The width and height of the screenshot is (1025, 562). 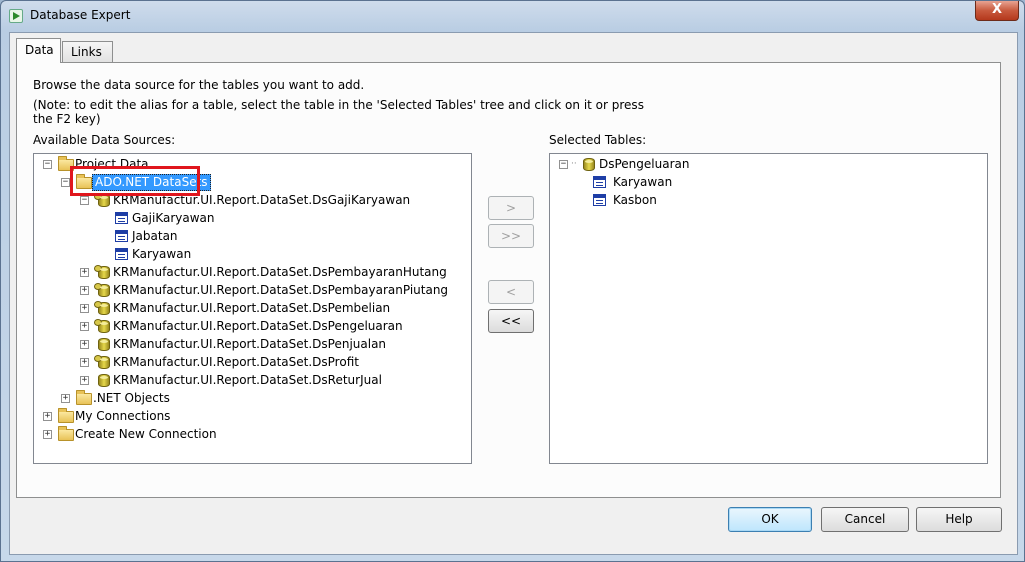 What do you see at coordinates (249, 218) in the screenshot?
I see `tree-node-table: GajiKaryawan` at bounding box center [249, 218].